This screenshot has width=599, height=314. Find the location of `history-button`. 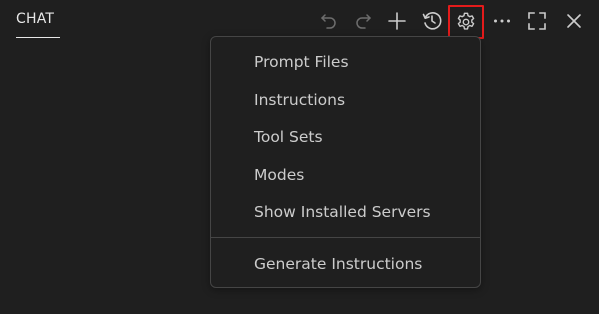

history-button is located at coordinates (432, 21).